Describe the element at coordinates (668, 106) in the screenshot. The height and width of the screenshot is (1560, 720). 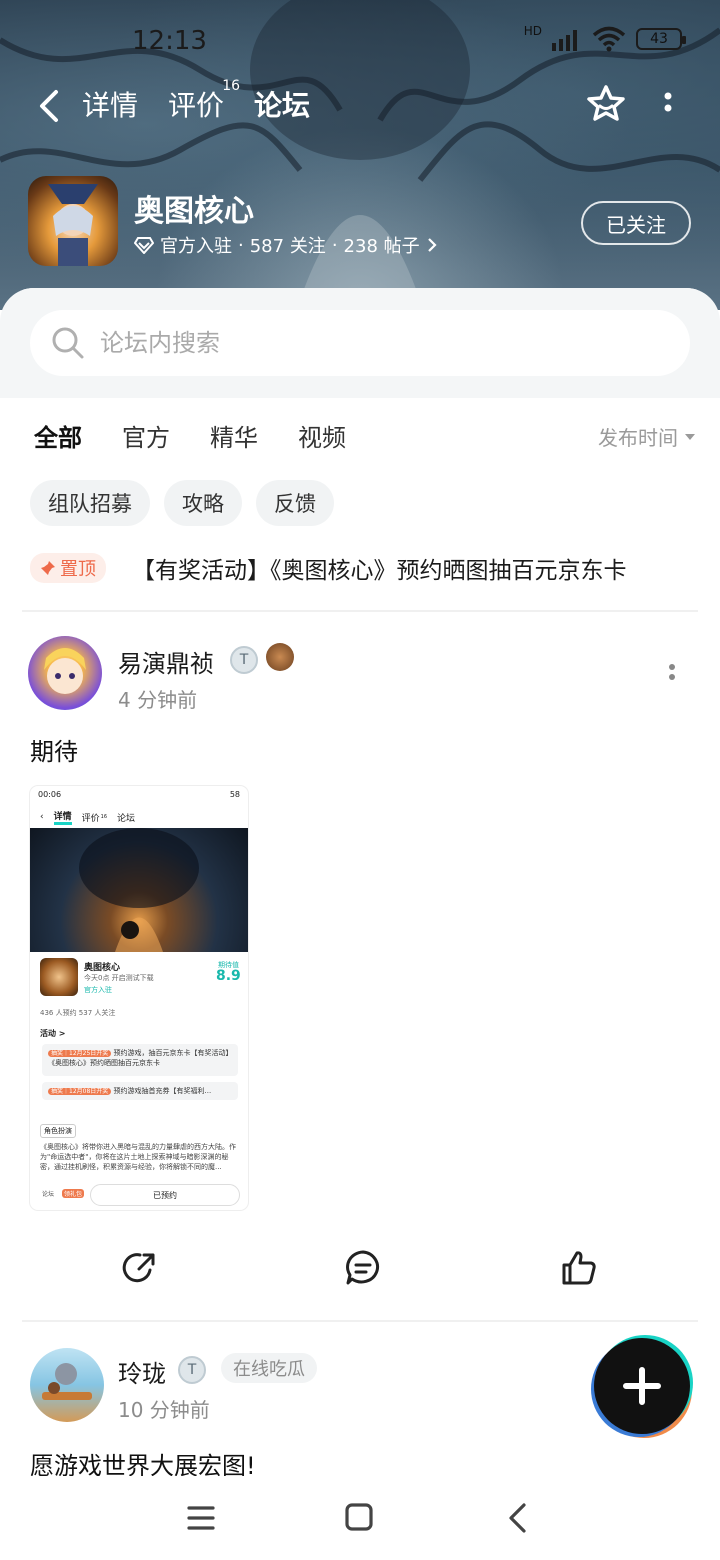
I see `more-vertical-icon` at that location.